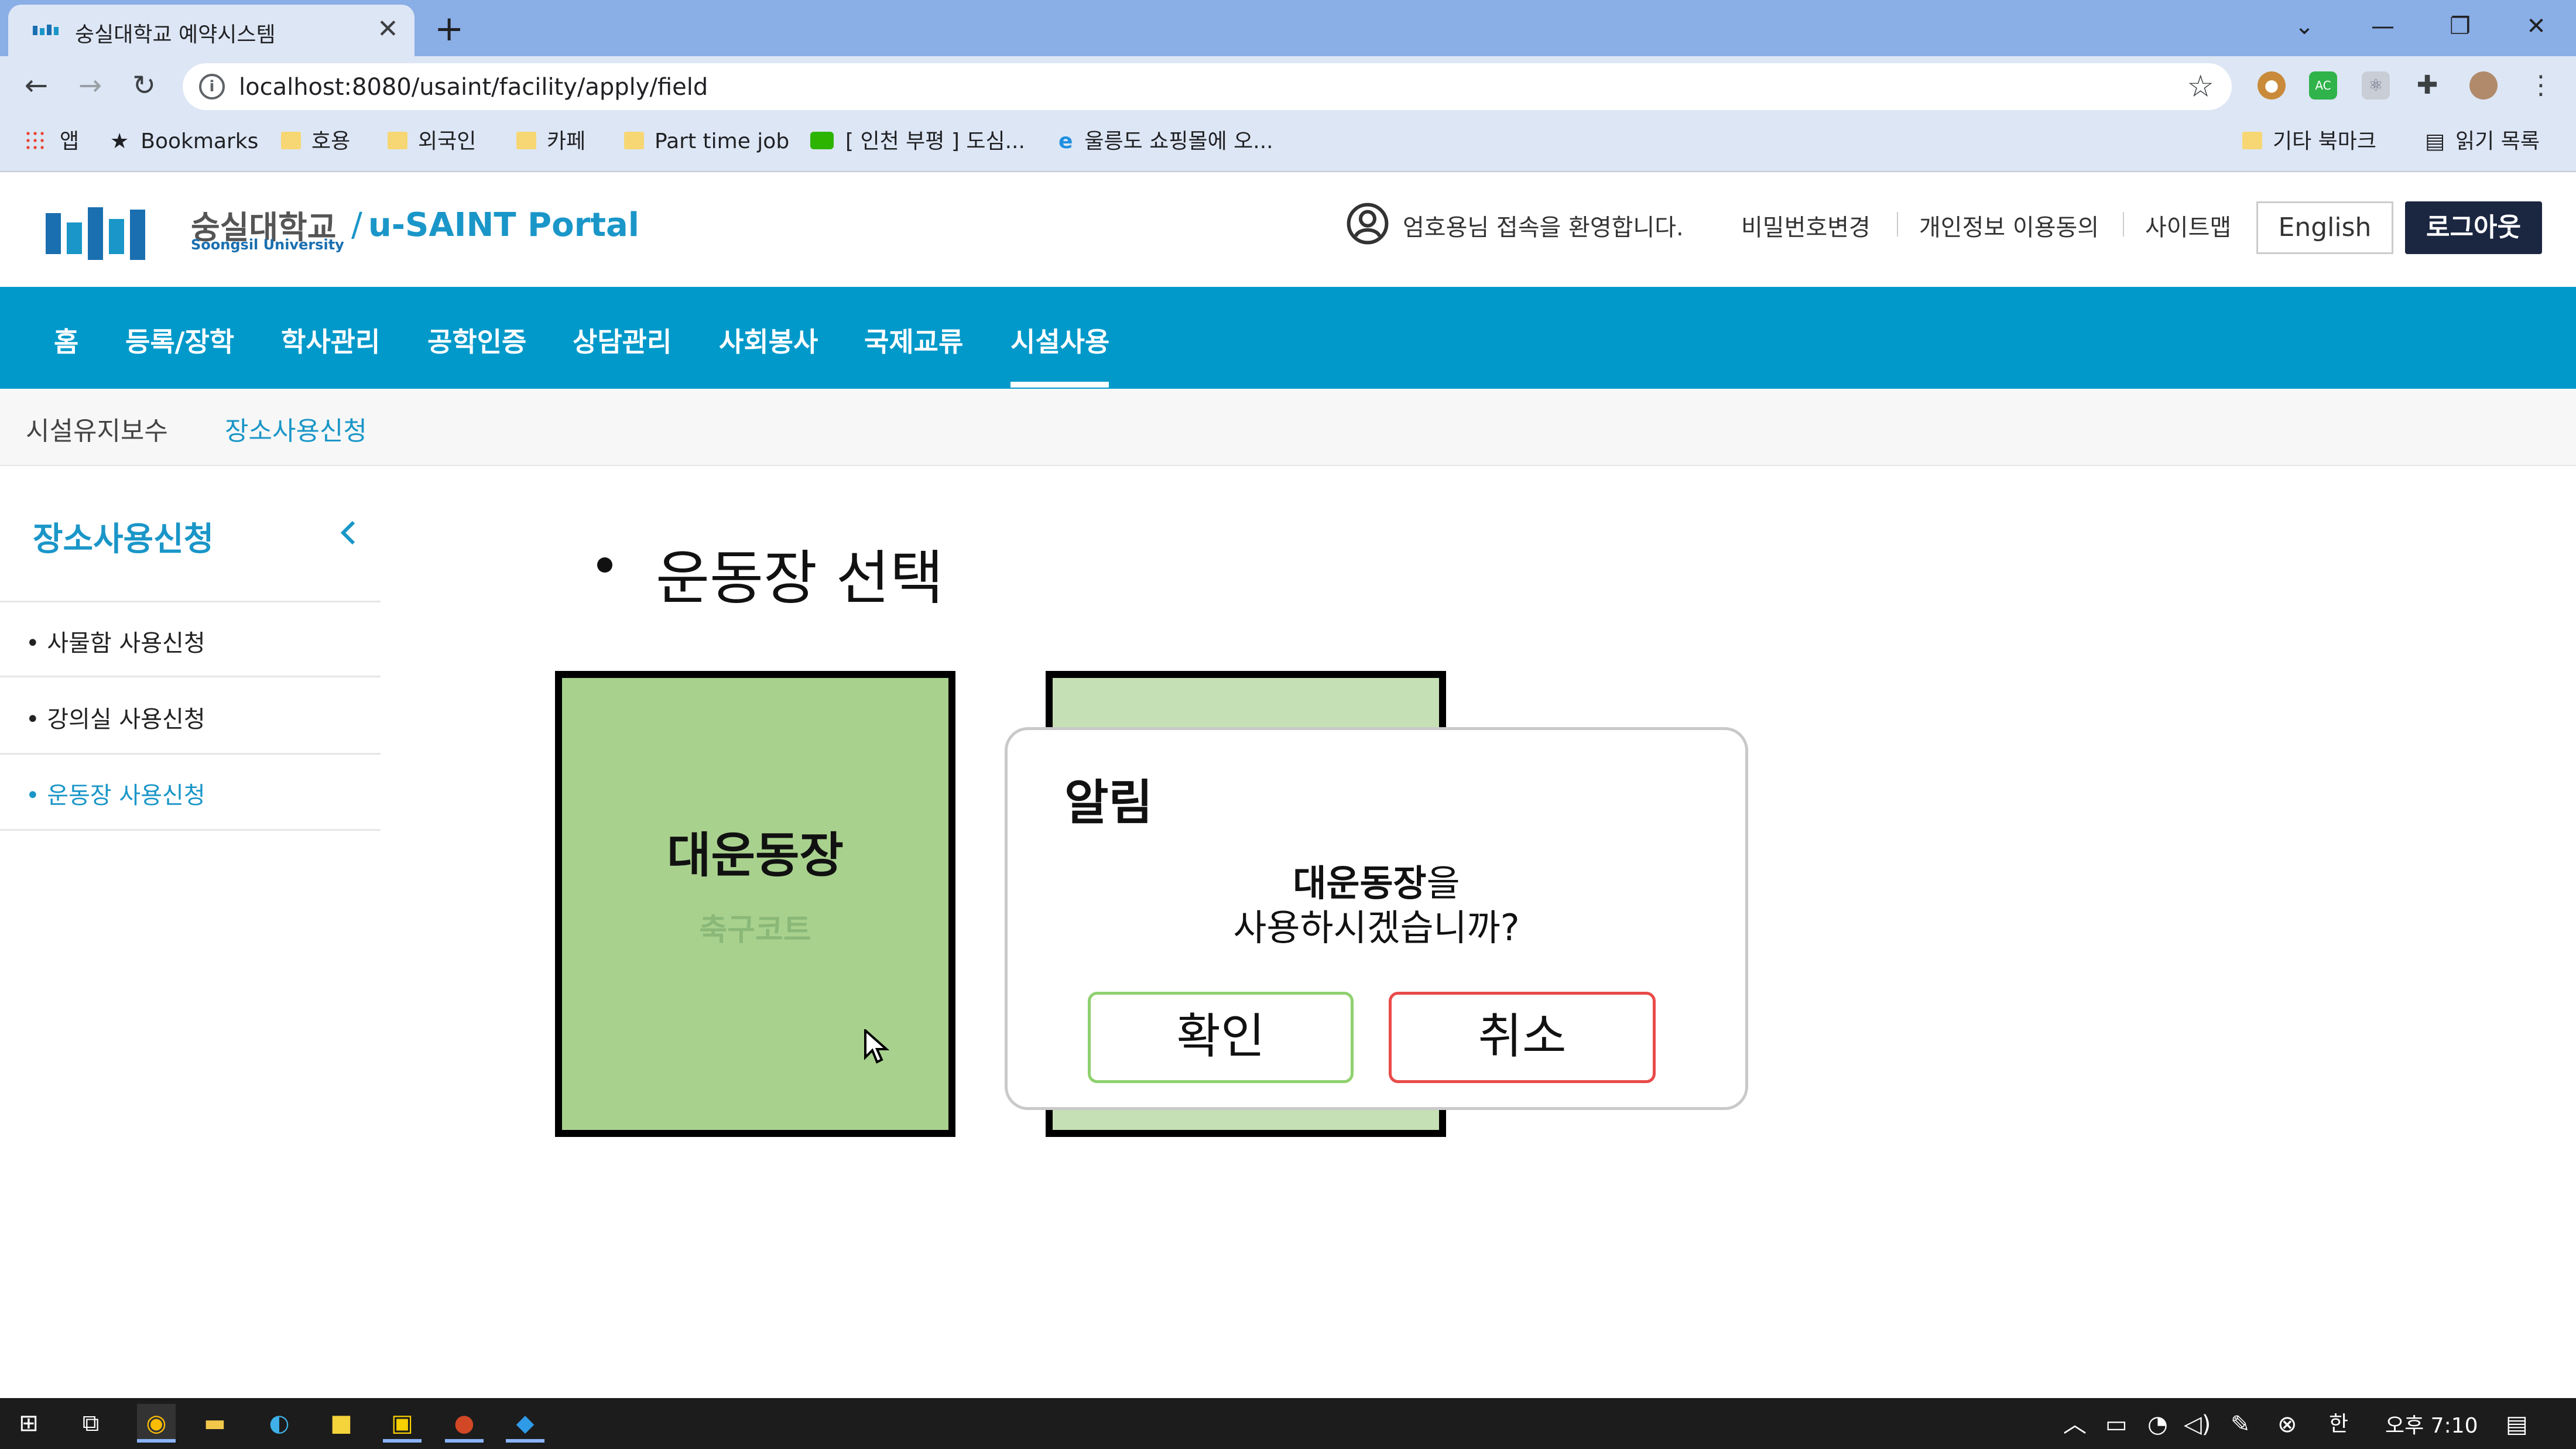 The height and width of the screenshot is (1449, 2576). What do you see at coordinates (119, 141) in the screenshot?
I see `star-icon: ★` at bounding box center [119, 141].